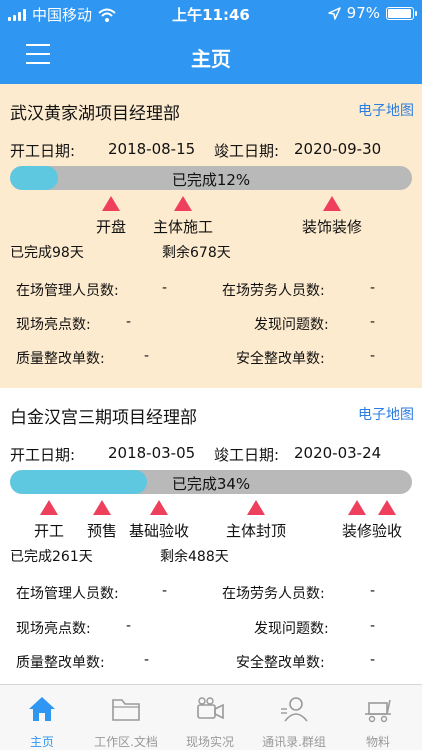  Describe the element at coordinates (41, 742) in the screenshot. I see `tab-label: 主页` at that location.